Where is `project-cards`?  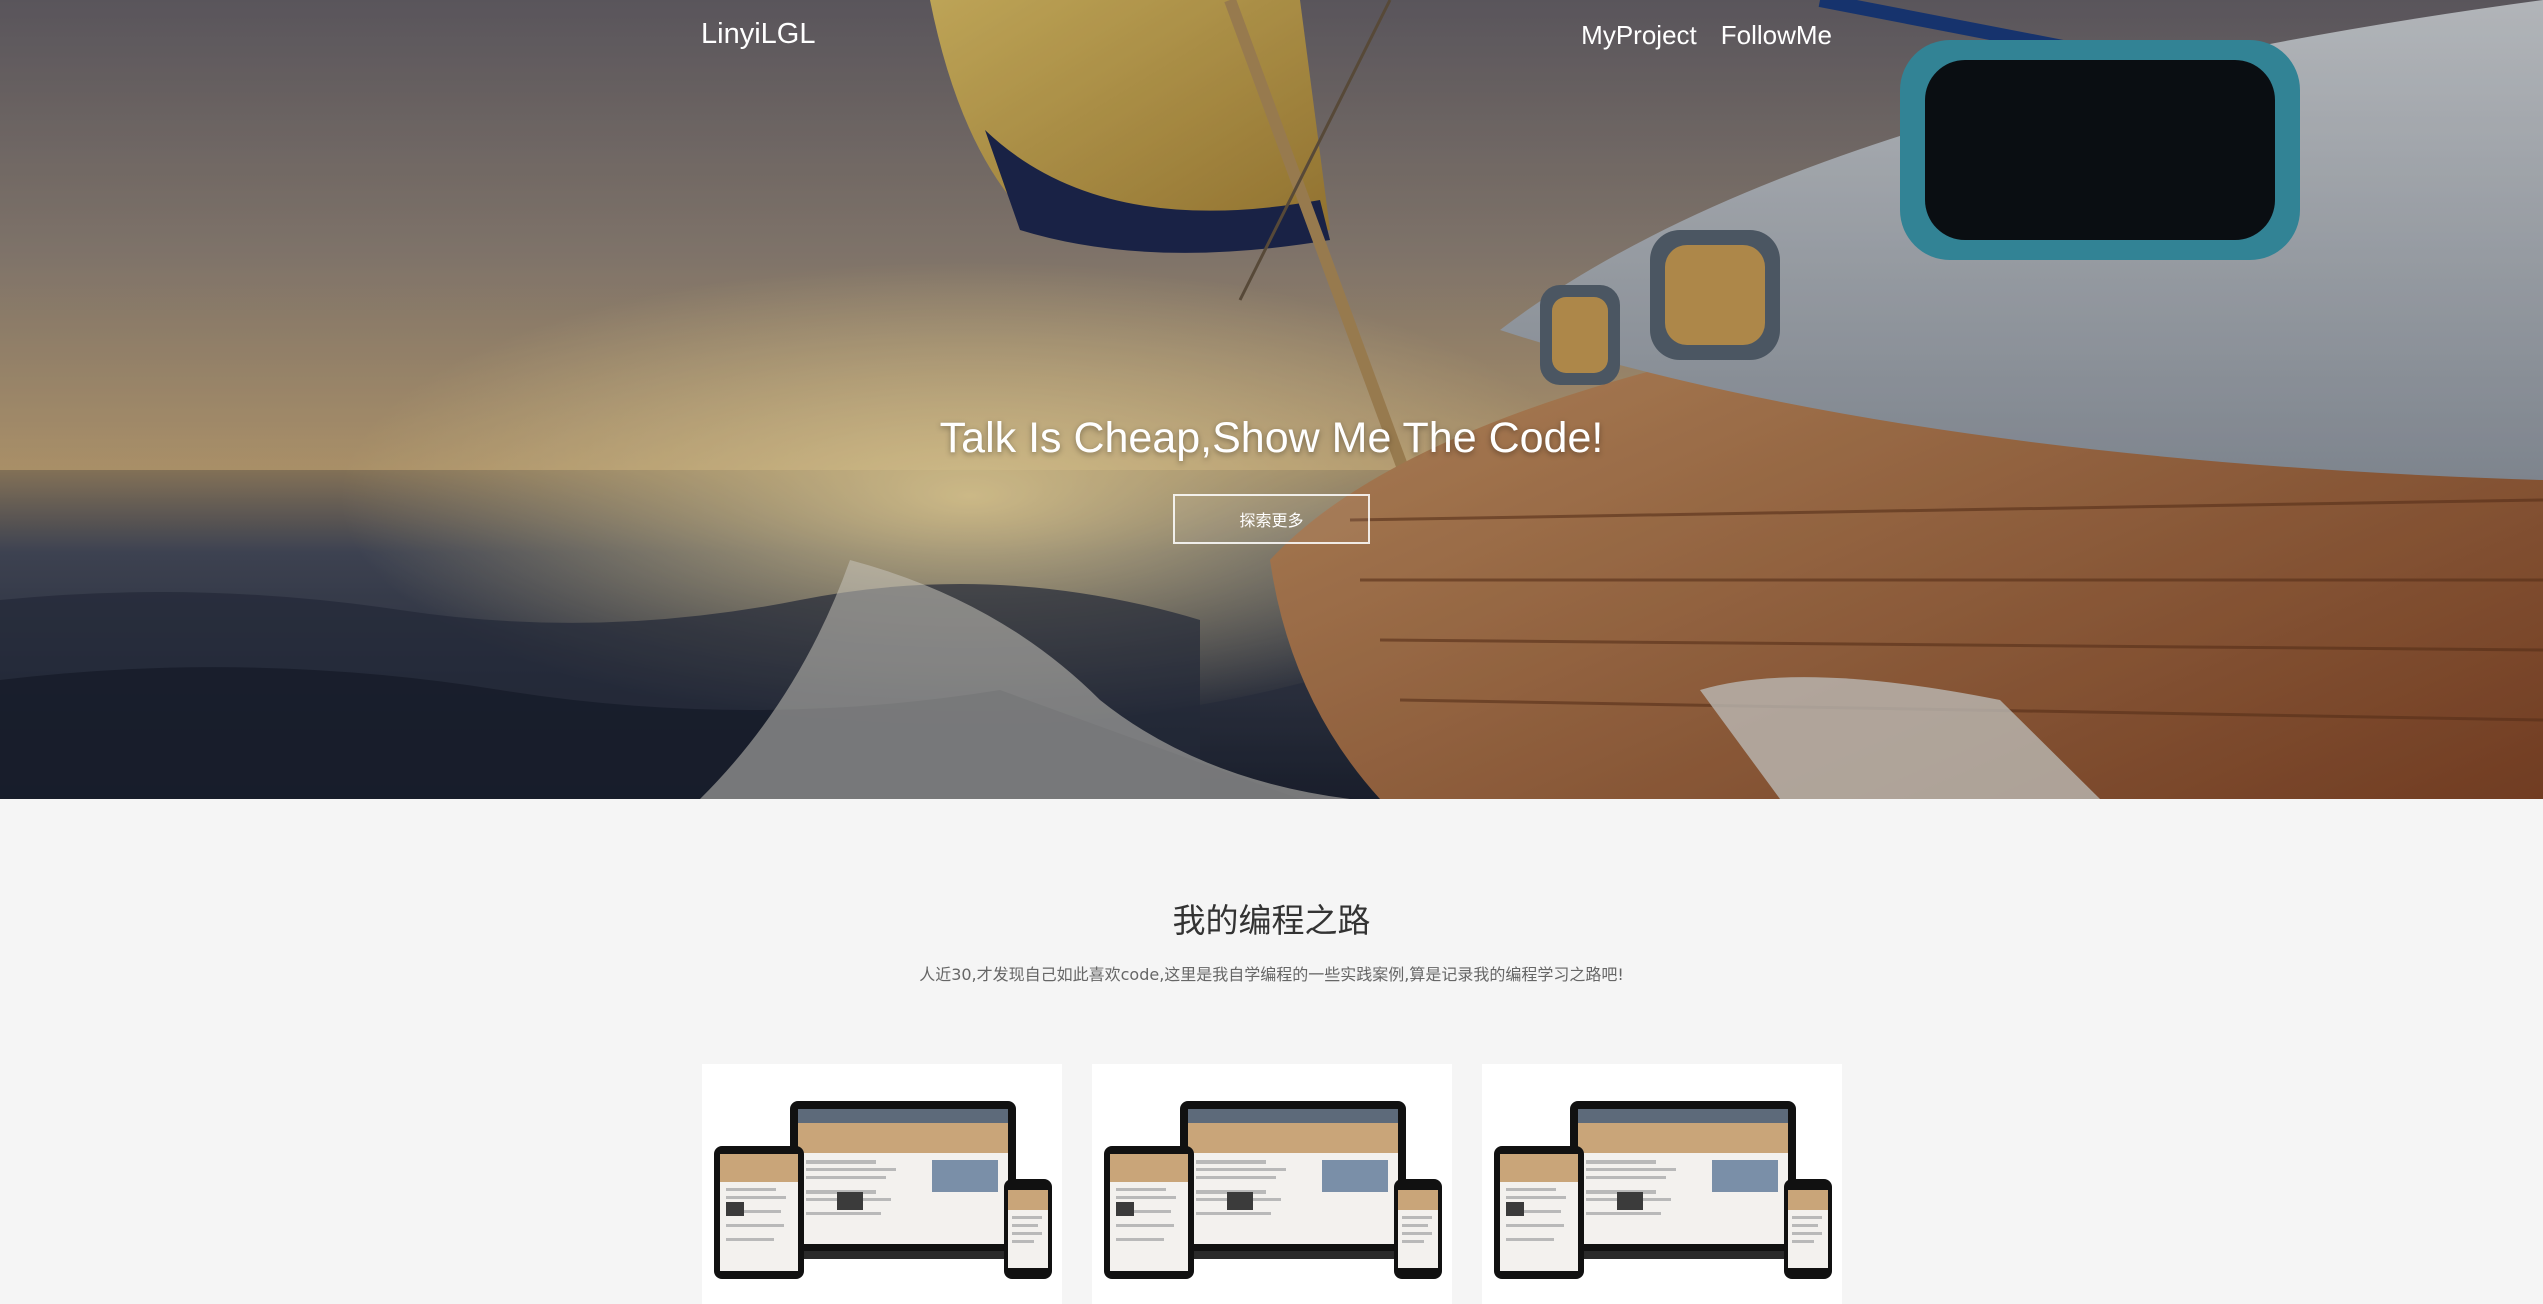 project-cards is located at coordinates (1272, 1184).